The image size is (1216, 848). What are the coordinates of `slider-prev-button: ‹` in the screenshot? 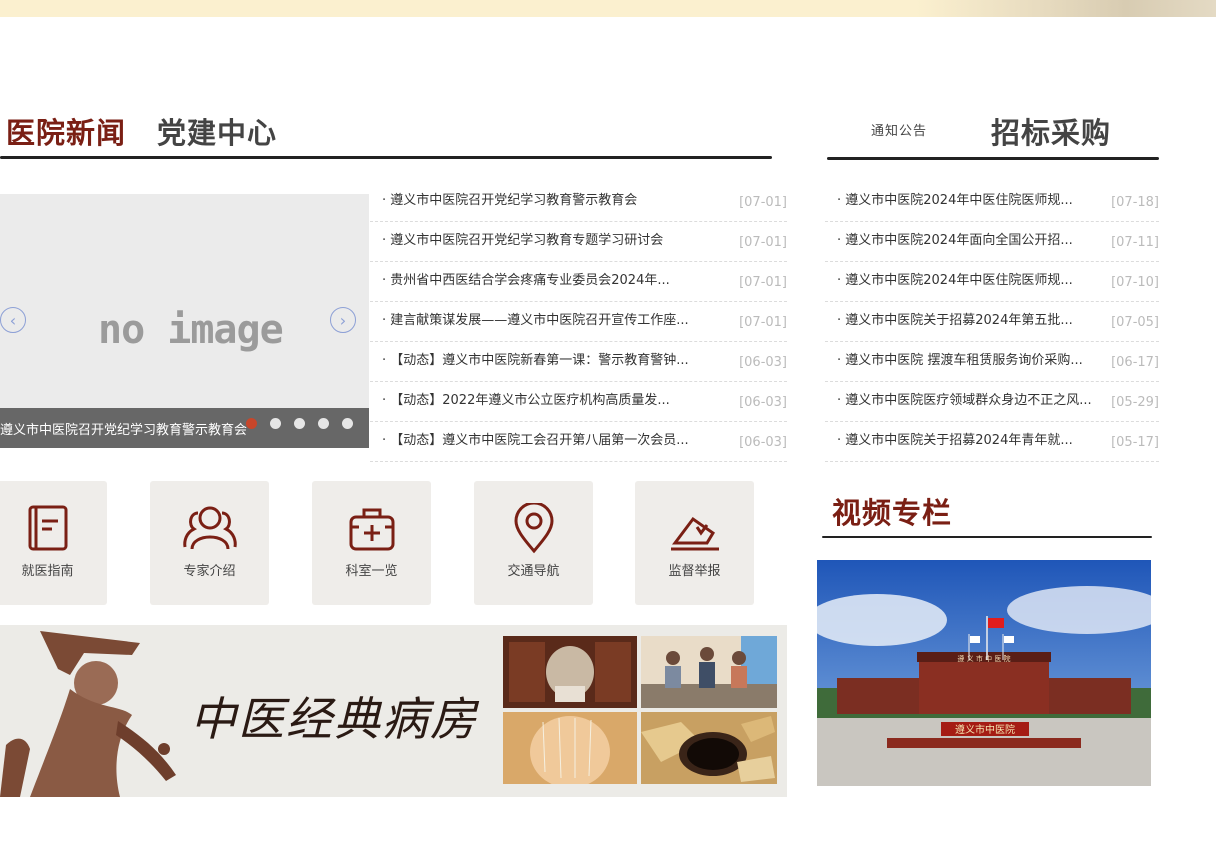 It's located at (13, 320).